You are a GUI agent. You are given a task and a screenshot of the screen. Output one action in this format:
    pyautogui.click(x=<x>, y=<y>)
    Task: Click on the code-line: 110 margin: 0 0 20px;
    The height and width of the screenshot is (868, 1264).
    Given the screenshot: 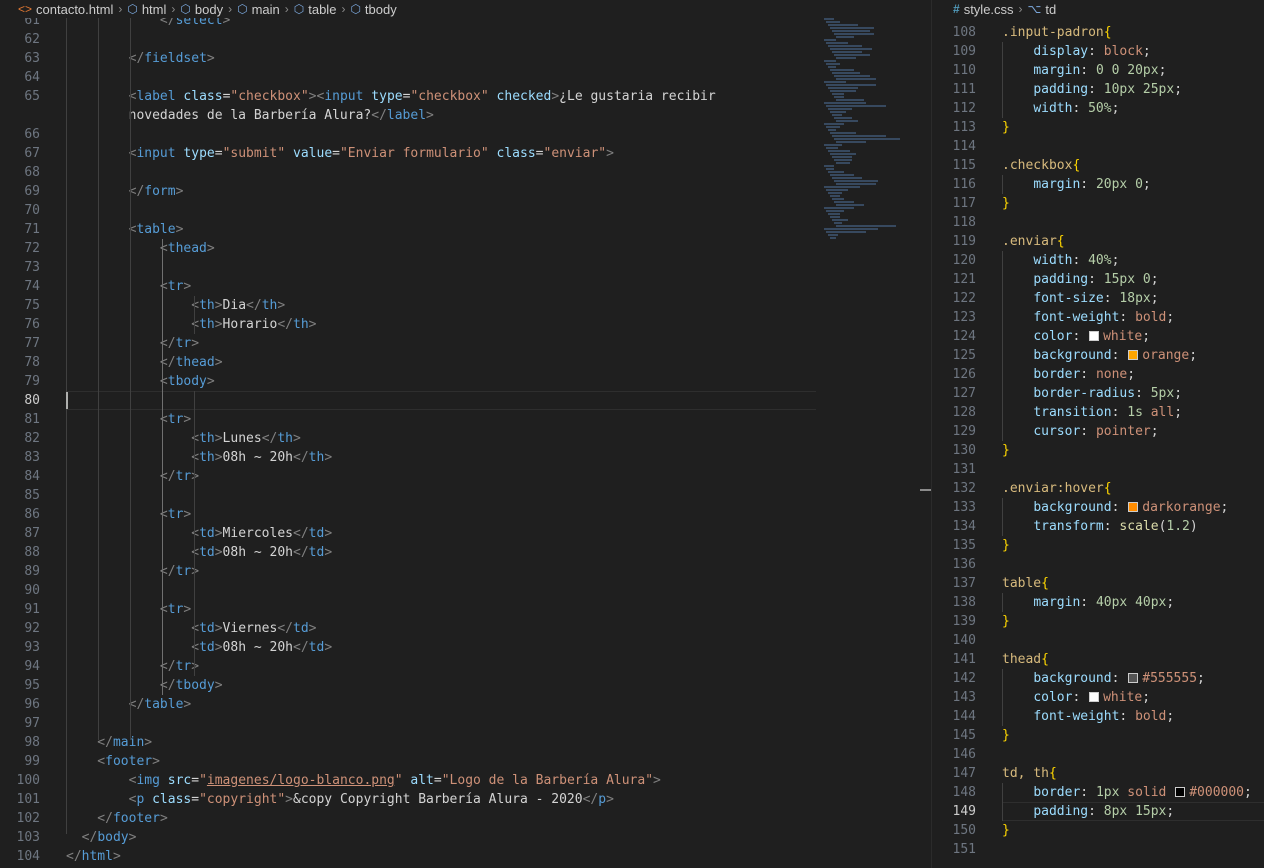 What is the action you would take?
    pyautogui.click(x=1098, y=70)
    